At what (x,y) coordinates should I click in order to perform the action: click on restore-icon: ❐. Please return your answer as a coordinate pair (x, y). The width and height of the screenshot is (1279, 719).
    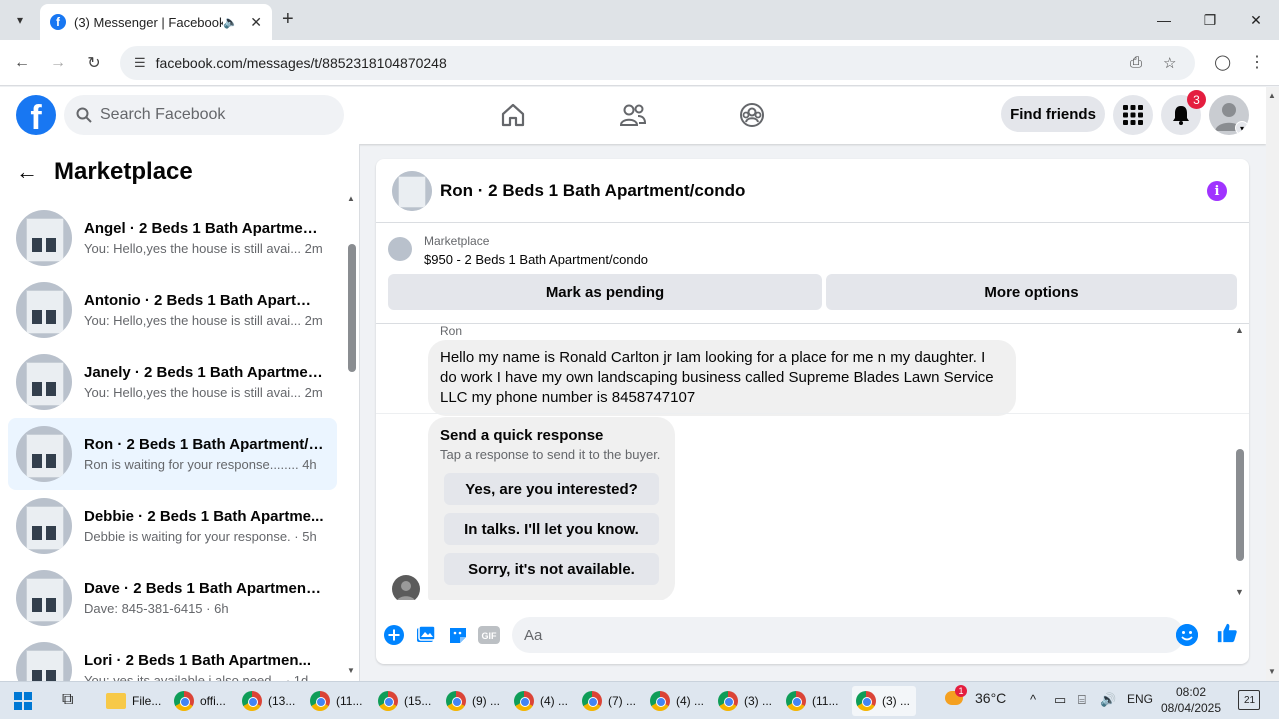
    Looking at the image, I should click on (1210, 20).